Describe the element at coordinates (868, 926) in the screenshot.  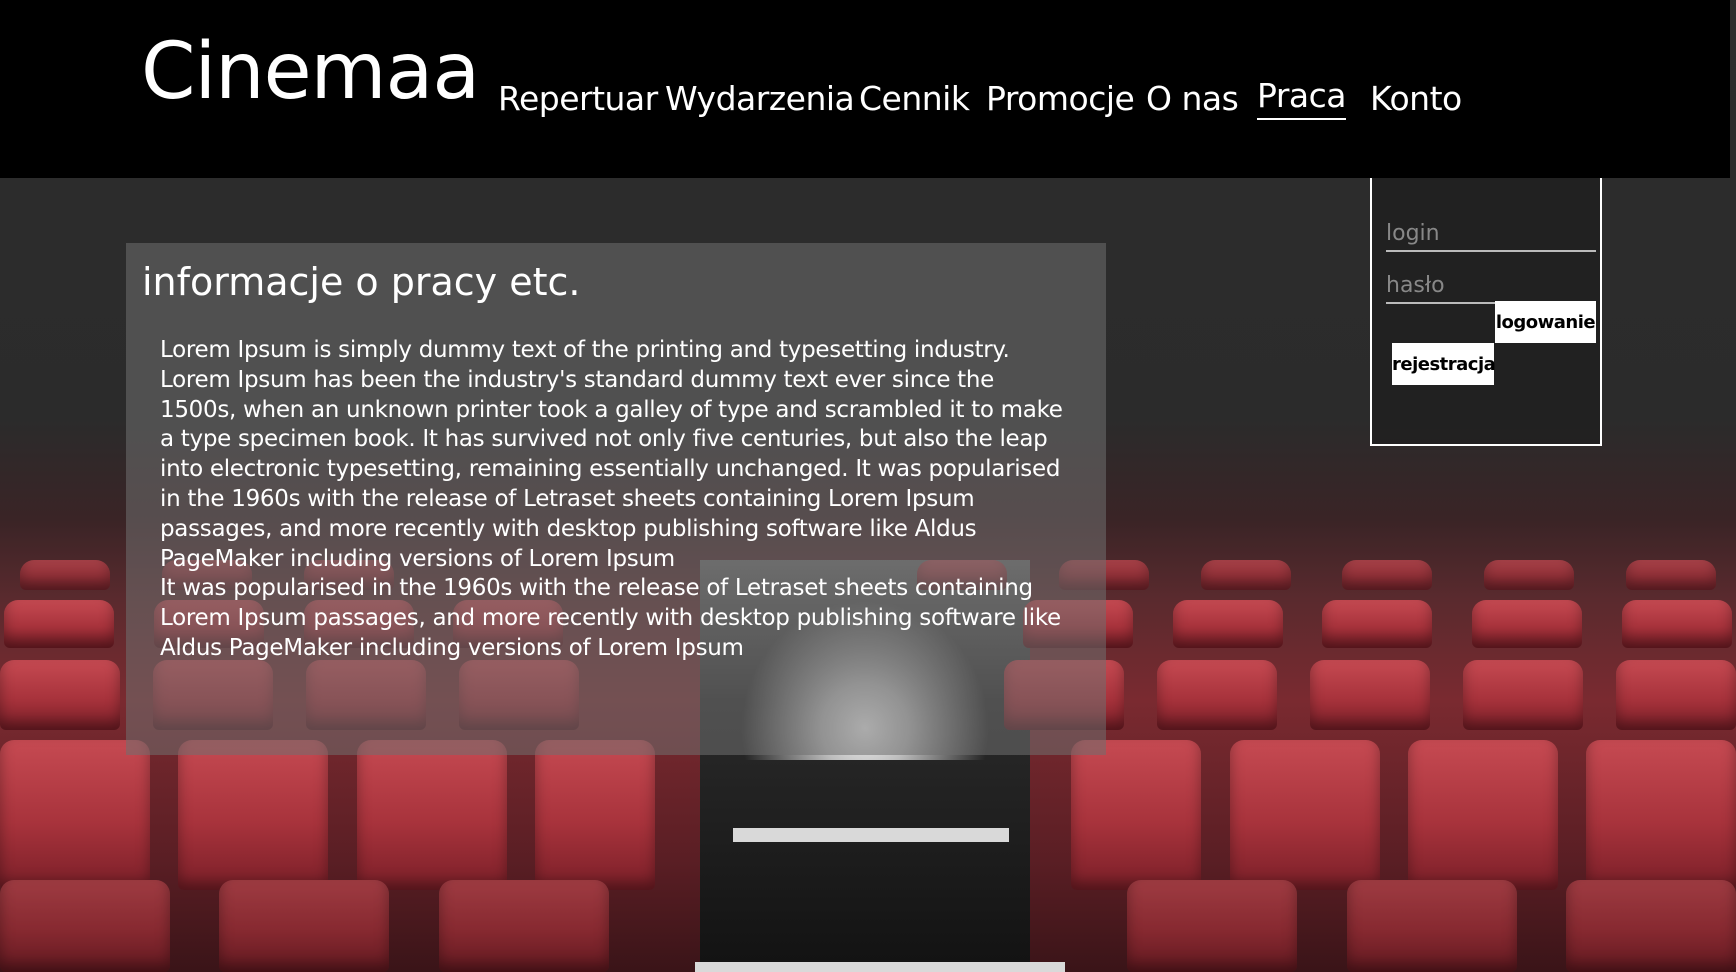
I see `seat-row` at that location.